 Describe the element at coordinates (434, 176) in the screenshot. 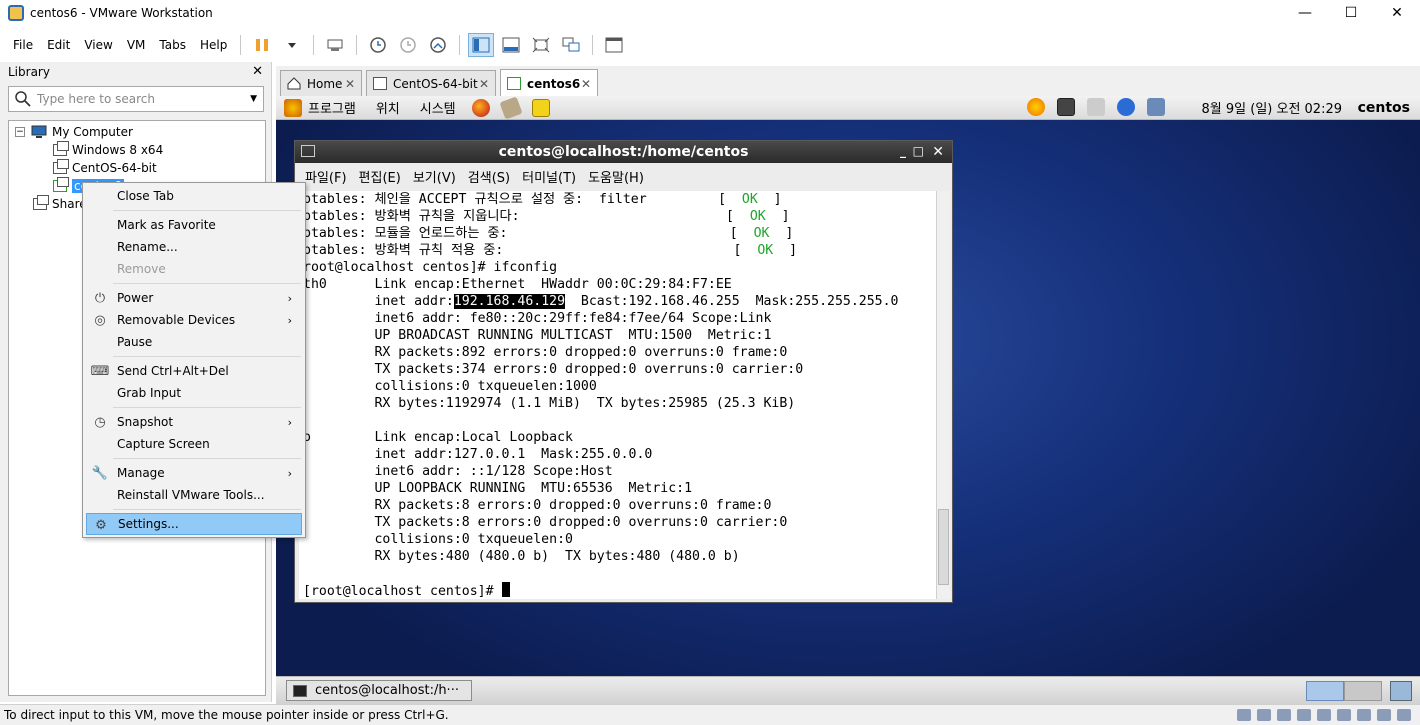

I see `terminal-menu-view: 보기(V)` at that location.